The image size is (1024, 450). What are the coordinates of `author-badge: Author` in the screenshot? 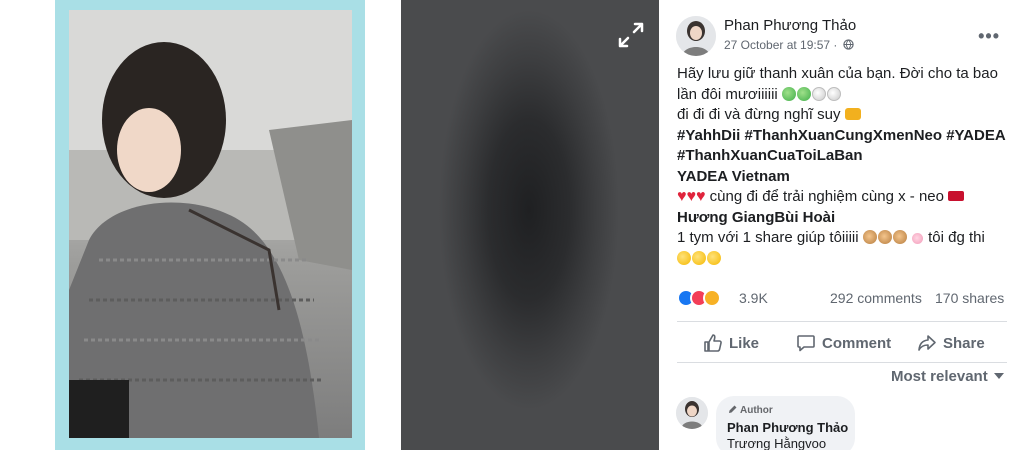 It's located at (750, 410).